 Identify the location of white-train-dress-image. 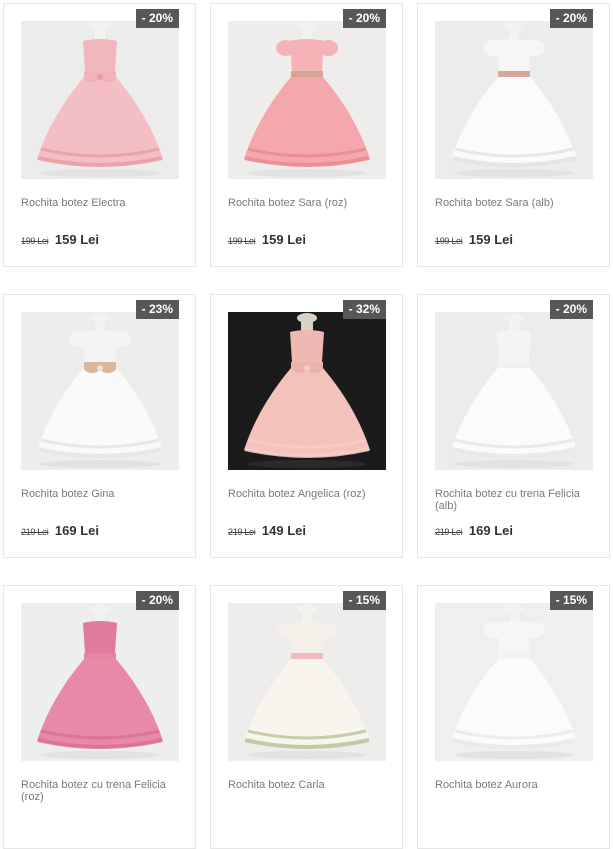
(514, 391).